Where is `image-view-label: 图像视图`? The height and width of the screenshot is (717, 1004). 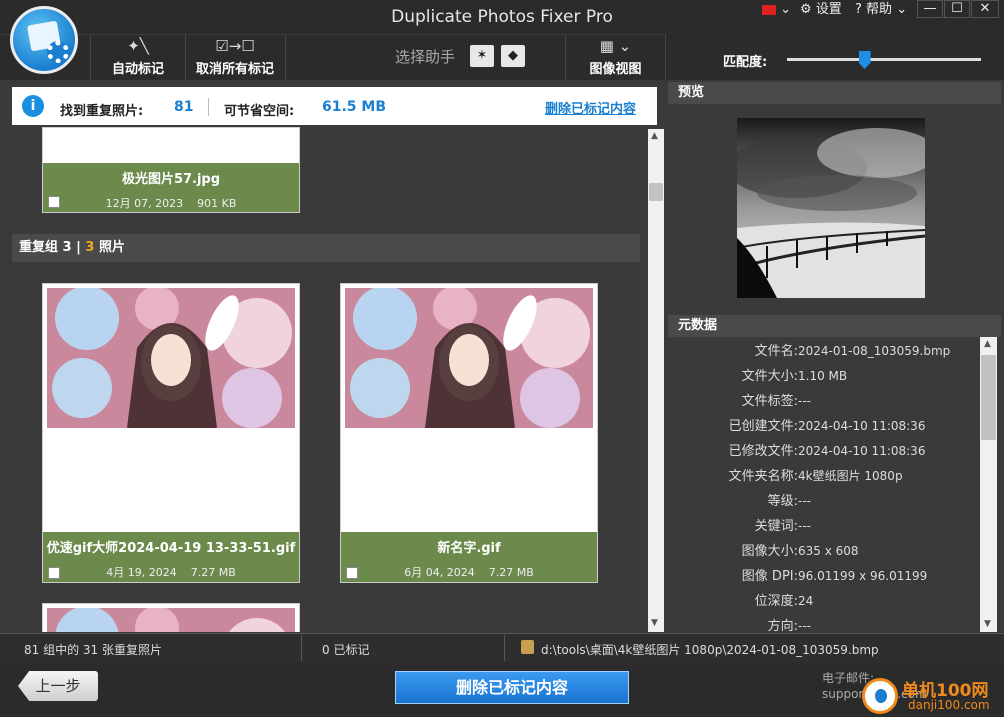
image-view-label: 图像视图 is located at coordinates (615, 69).